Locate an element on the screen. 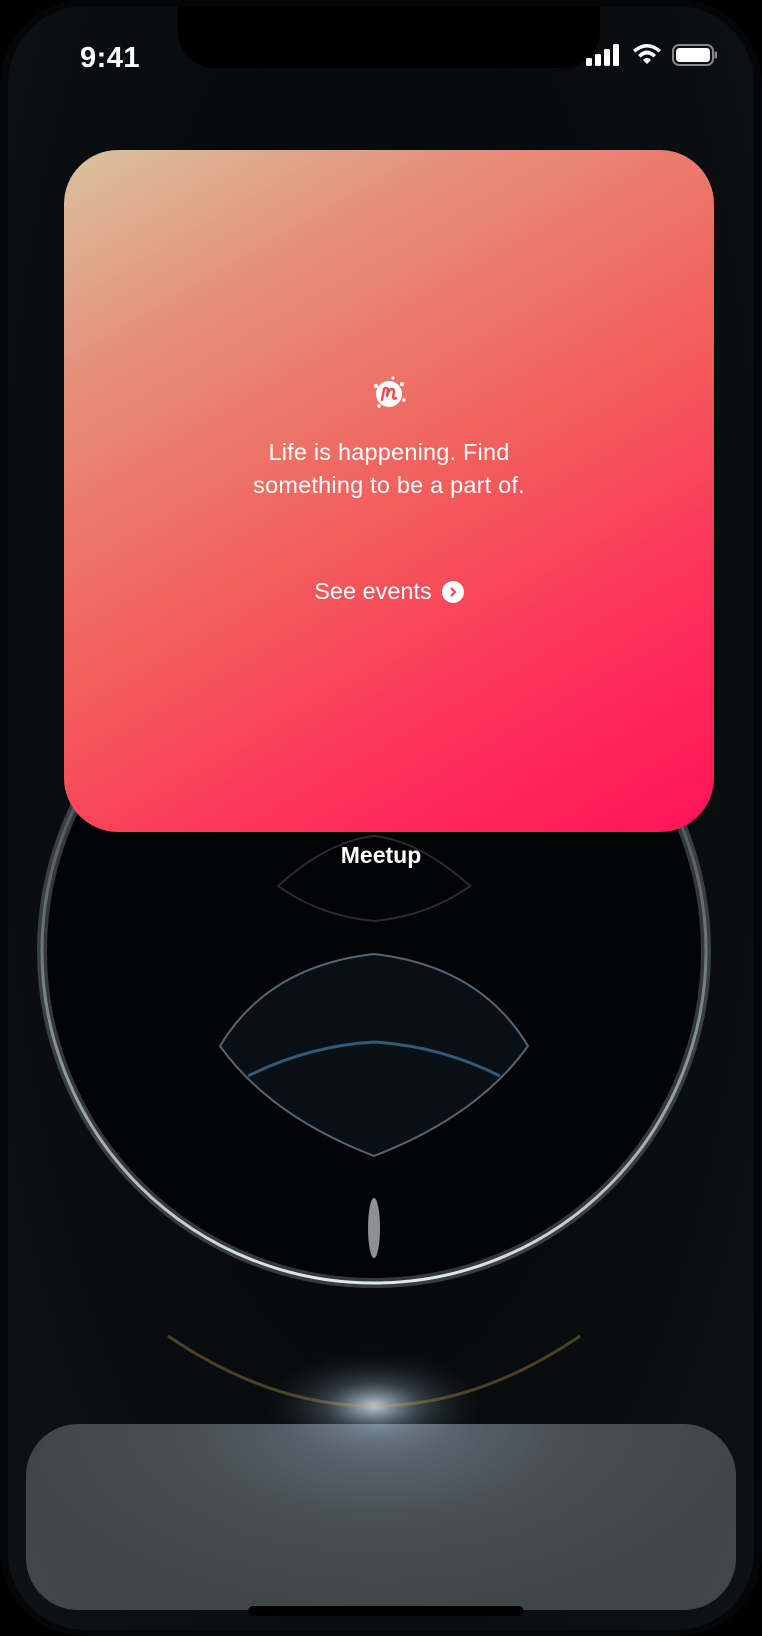  battery-icon is located at coordinates (694, 55).